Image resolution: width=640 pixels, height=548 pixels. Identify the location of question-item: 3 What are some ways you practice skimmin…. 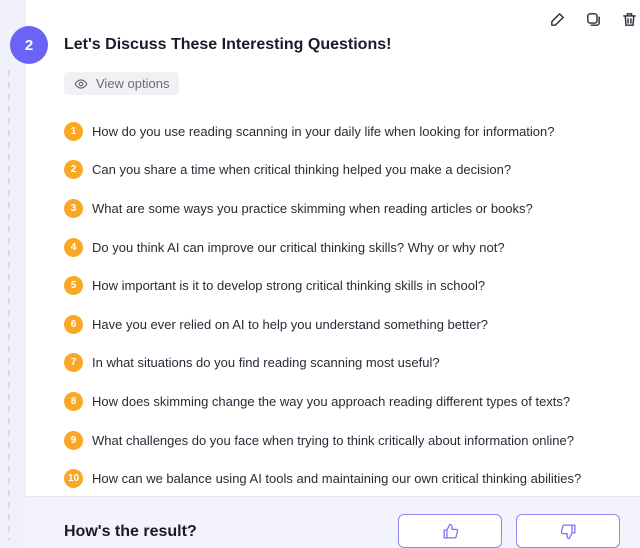
(352, 208).